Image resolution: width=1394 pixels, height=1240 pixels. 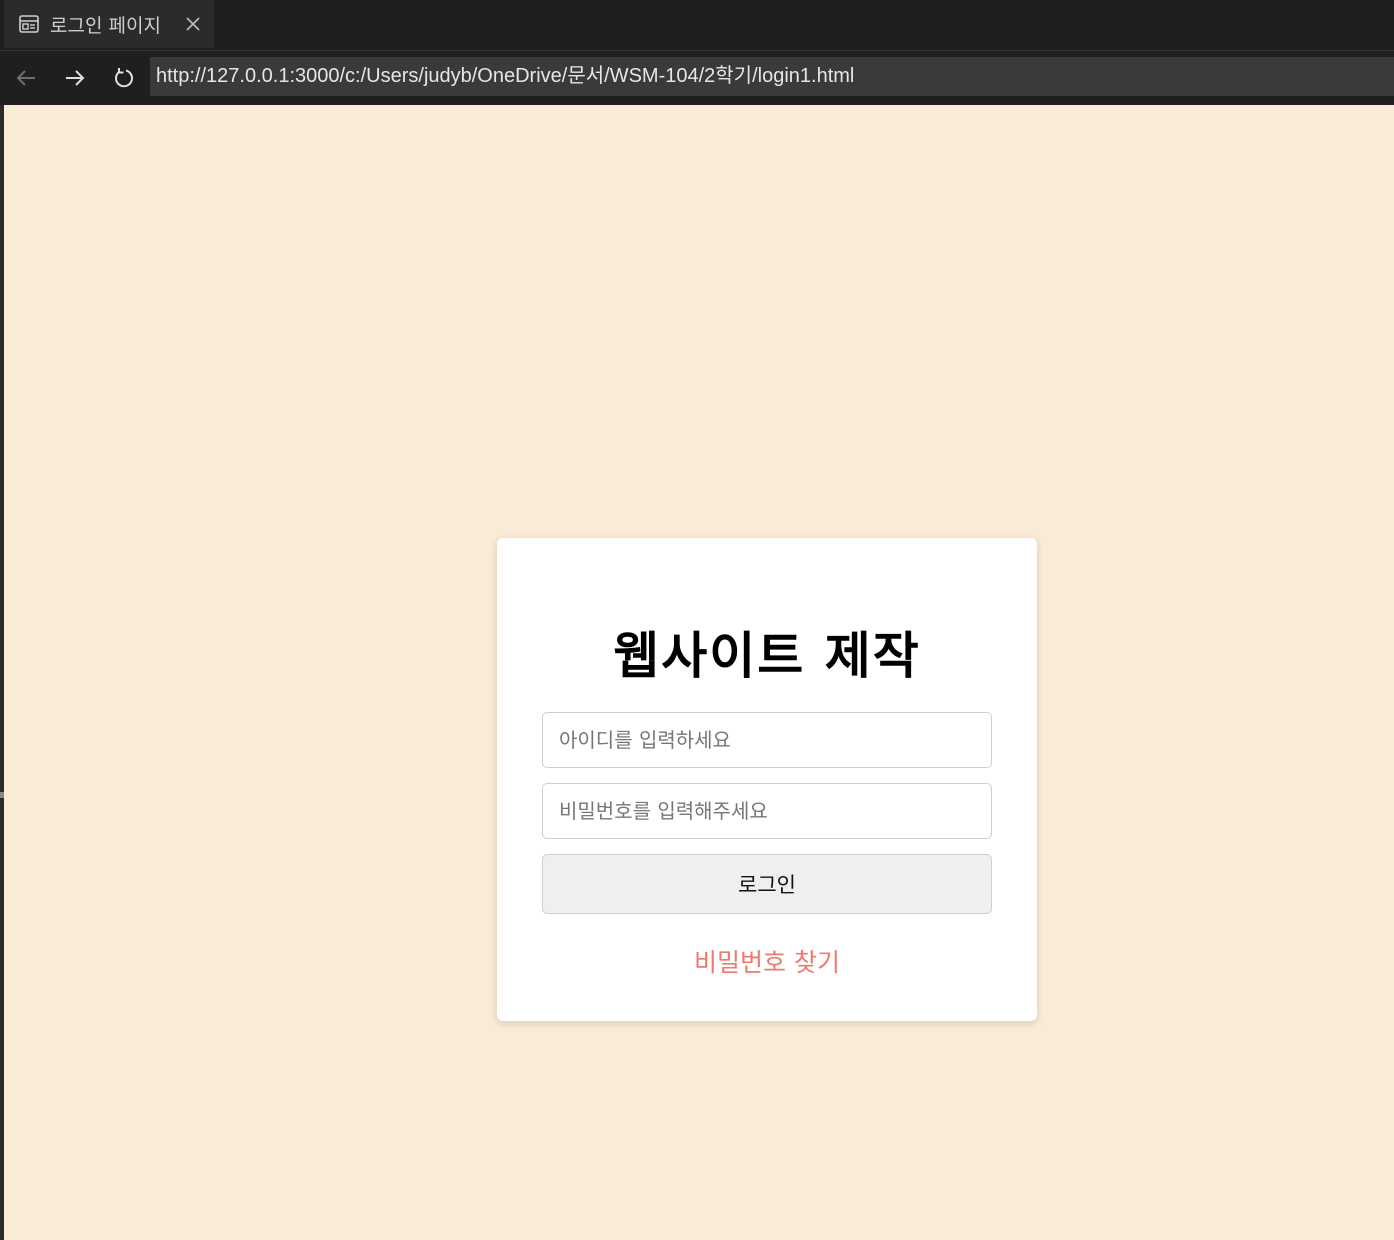 I want to click on id-input, so click(x=767, y=740).